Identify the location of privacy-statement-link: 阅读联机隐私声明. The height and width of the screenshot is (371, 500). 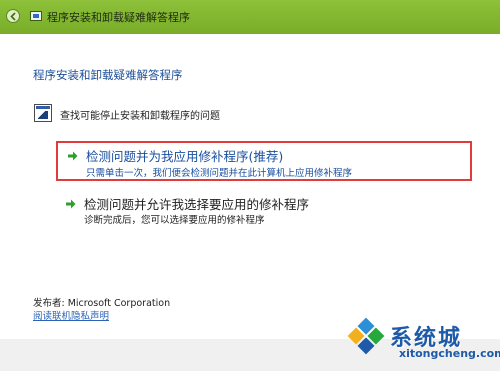
(71, 315).